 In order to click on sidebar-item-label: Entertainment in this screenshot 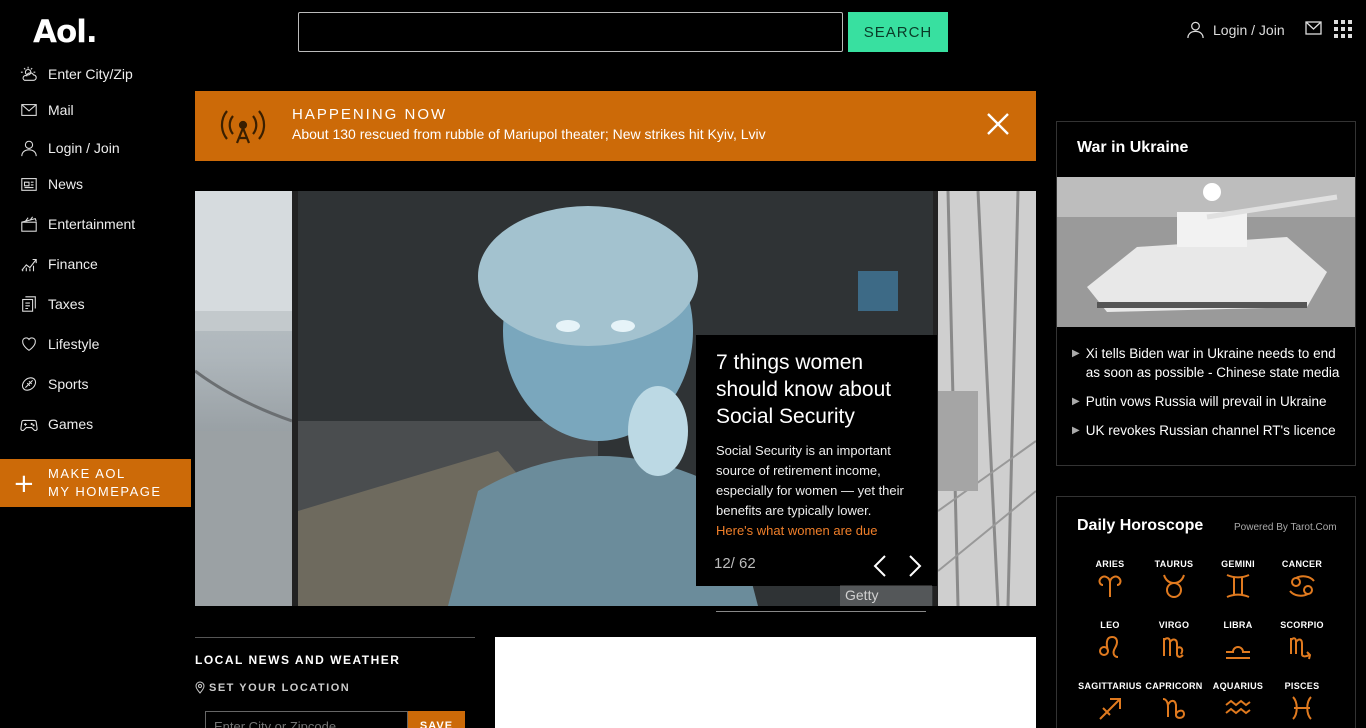, I will do `click(92, 224)`.